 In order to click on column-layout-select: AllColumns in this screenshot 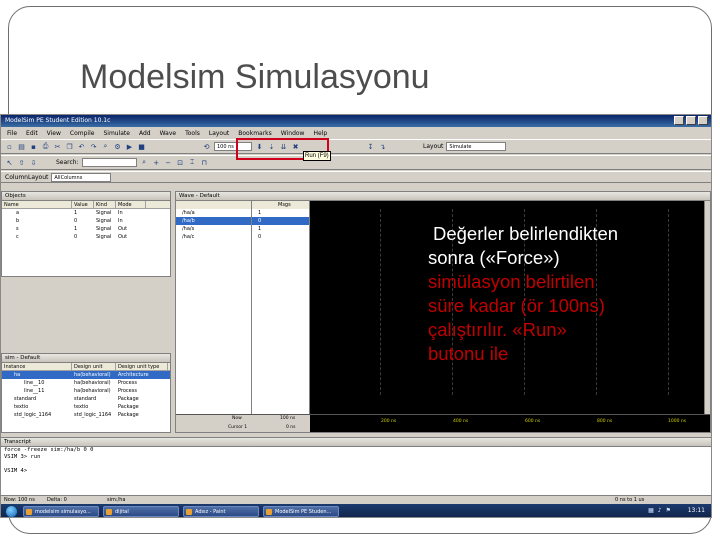, I will do `click(81, 177)`.